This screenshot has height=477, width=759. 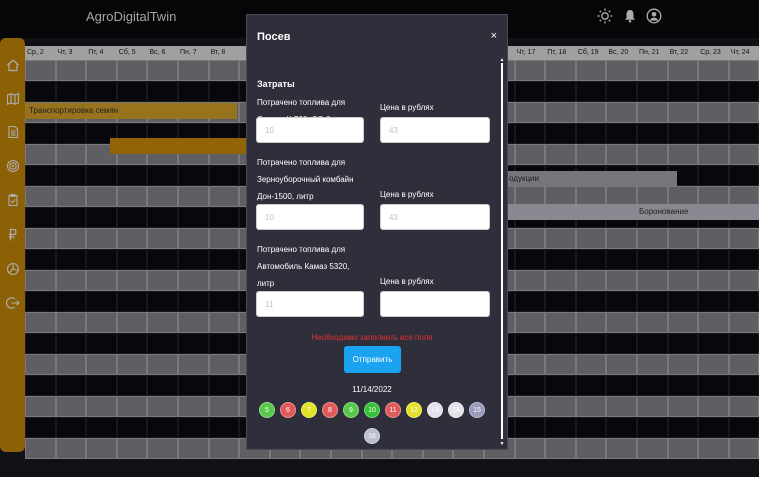 I want to click on user-icon, so click(x=654, y=16).